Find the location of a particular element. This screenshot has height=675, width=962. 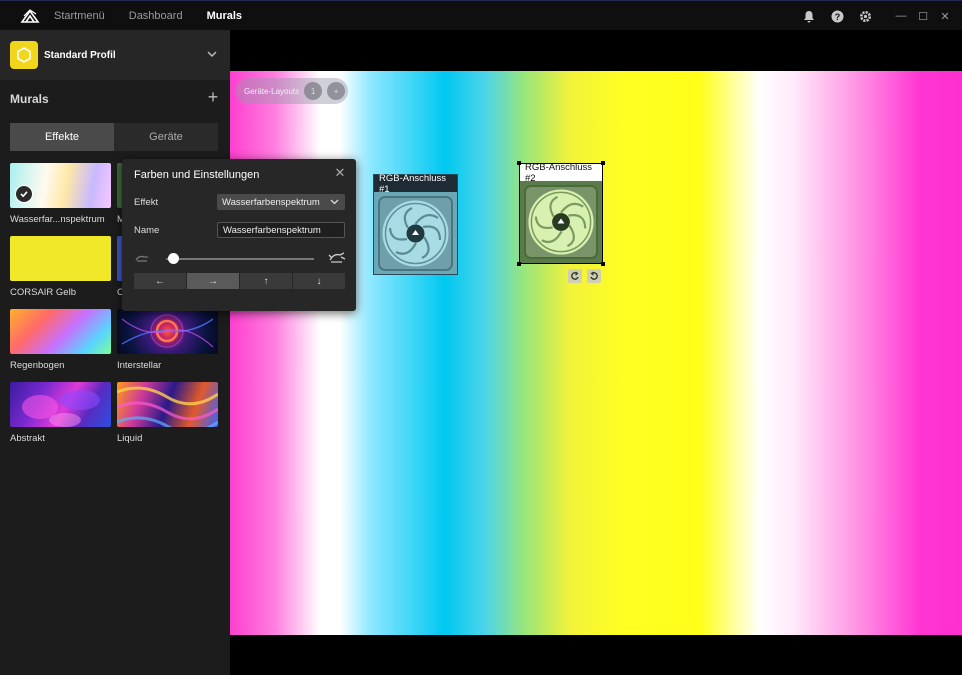

effect-card-interstellar: Interstellar is located at coordinates (168, 340).